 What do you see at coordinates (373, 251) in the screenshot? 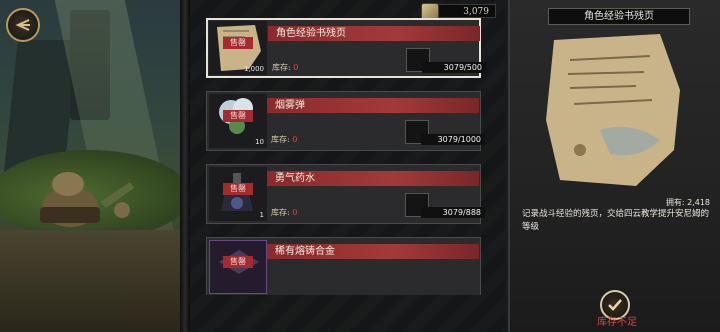
I see `item-name-bar: 稀有熔铸合金` at bounding box center [373, 251].